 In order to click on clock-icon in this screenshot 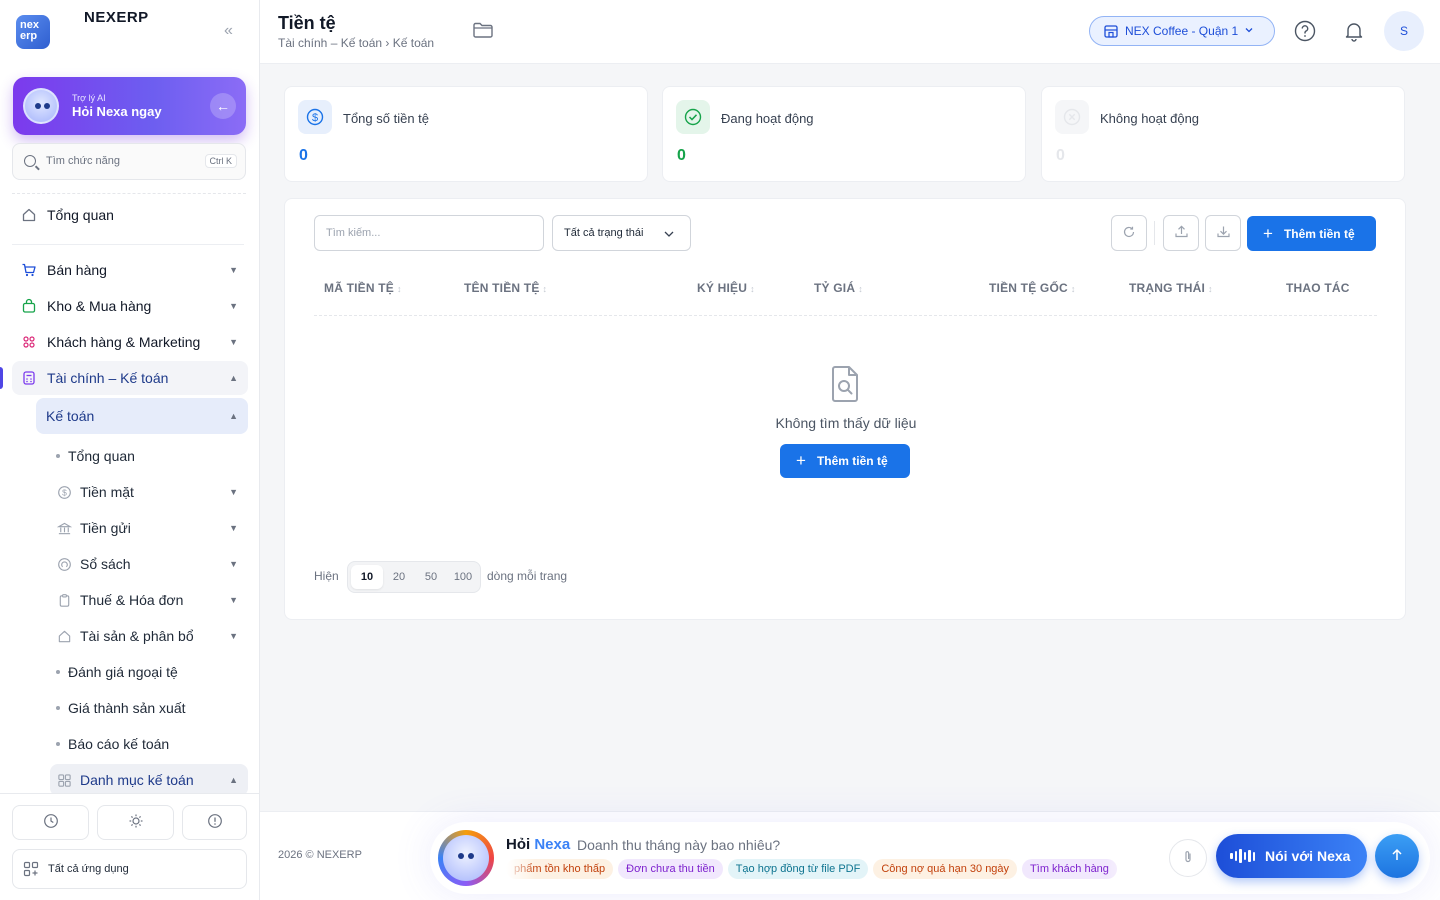, I will do `click(51, 822)`.